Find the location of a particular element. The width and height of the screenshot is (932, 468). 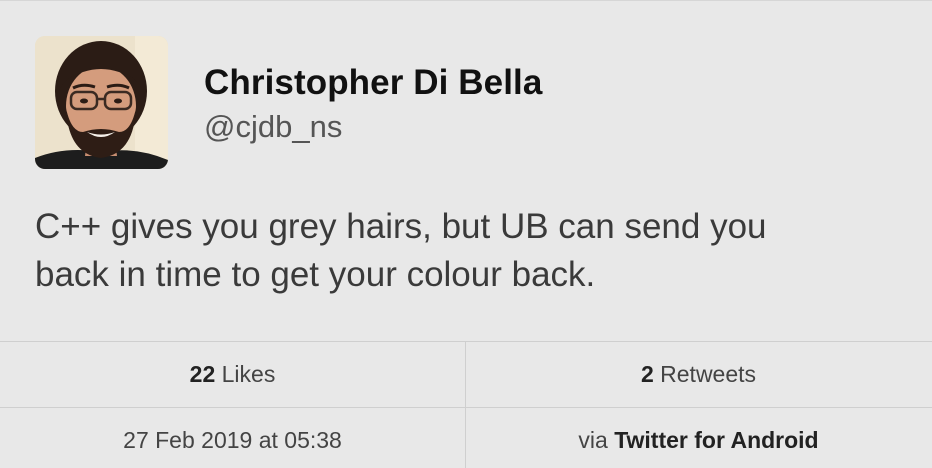

author-display-name: Christopher Di Bella is located at coordinates (373, 83).